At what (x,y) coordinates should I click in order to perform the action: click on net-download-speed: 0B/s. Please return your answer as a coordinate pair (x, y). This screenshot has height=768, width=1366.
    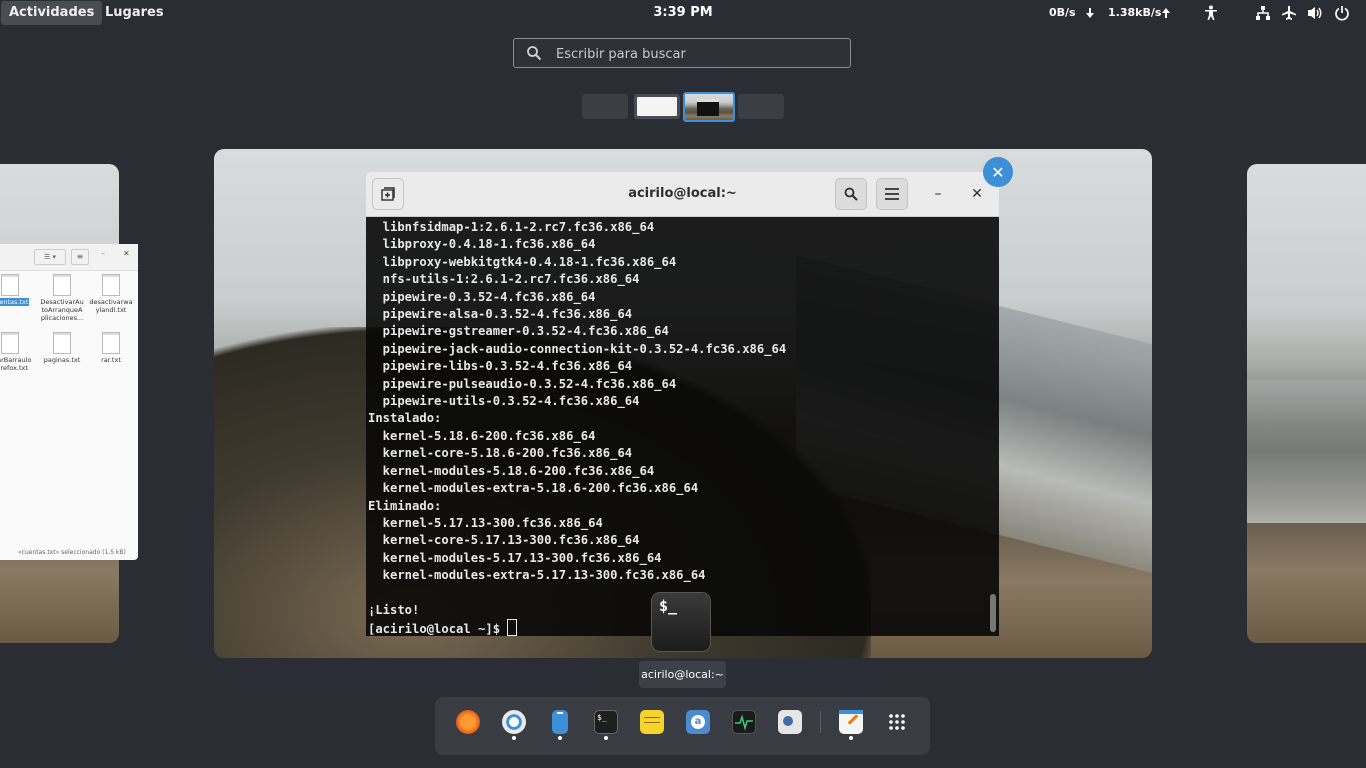
    Looking at the image, I should click on (1062, 12).